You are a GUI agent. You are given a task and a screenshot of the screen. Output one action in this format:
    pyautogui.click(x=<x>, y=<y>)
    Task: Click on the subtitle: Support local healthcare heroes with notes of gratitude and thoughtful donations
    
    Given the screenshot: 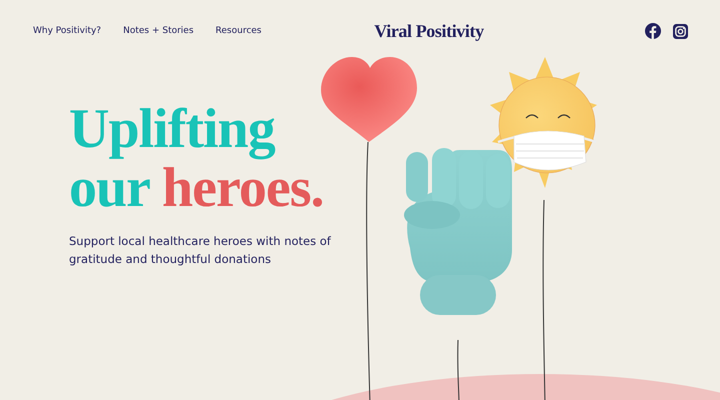 What is the action you would take?
    pyautogui.click(x=200, y=250)
    